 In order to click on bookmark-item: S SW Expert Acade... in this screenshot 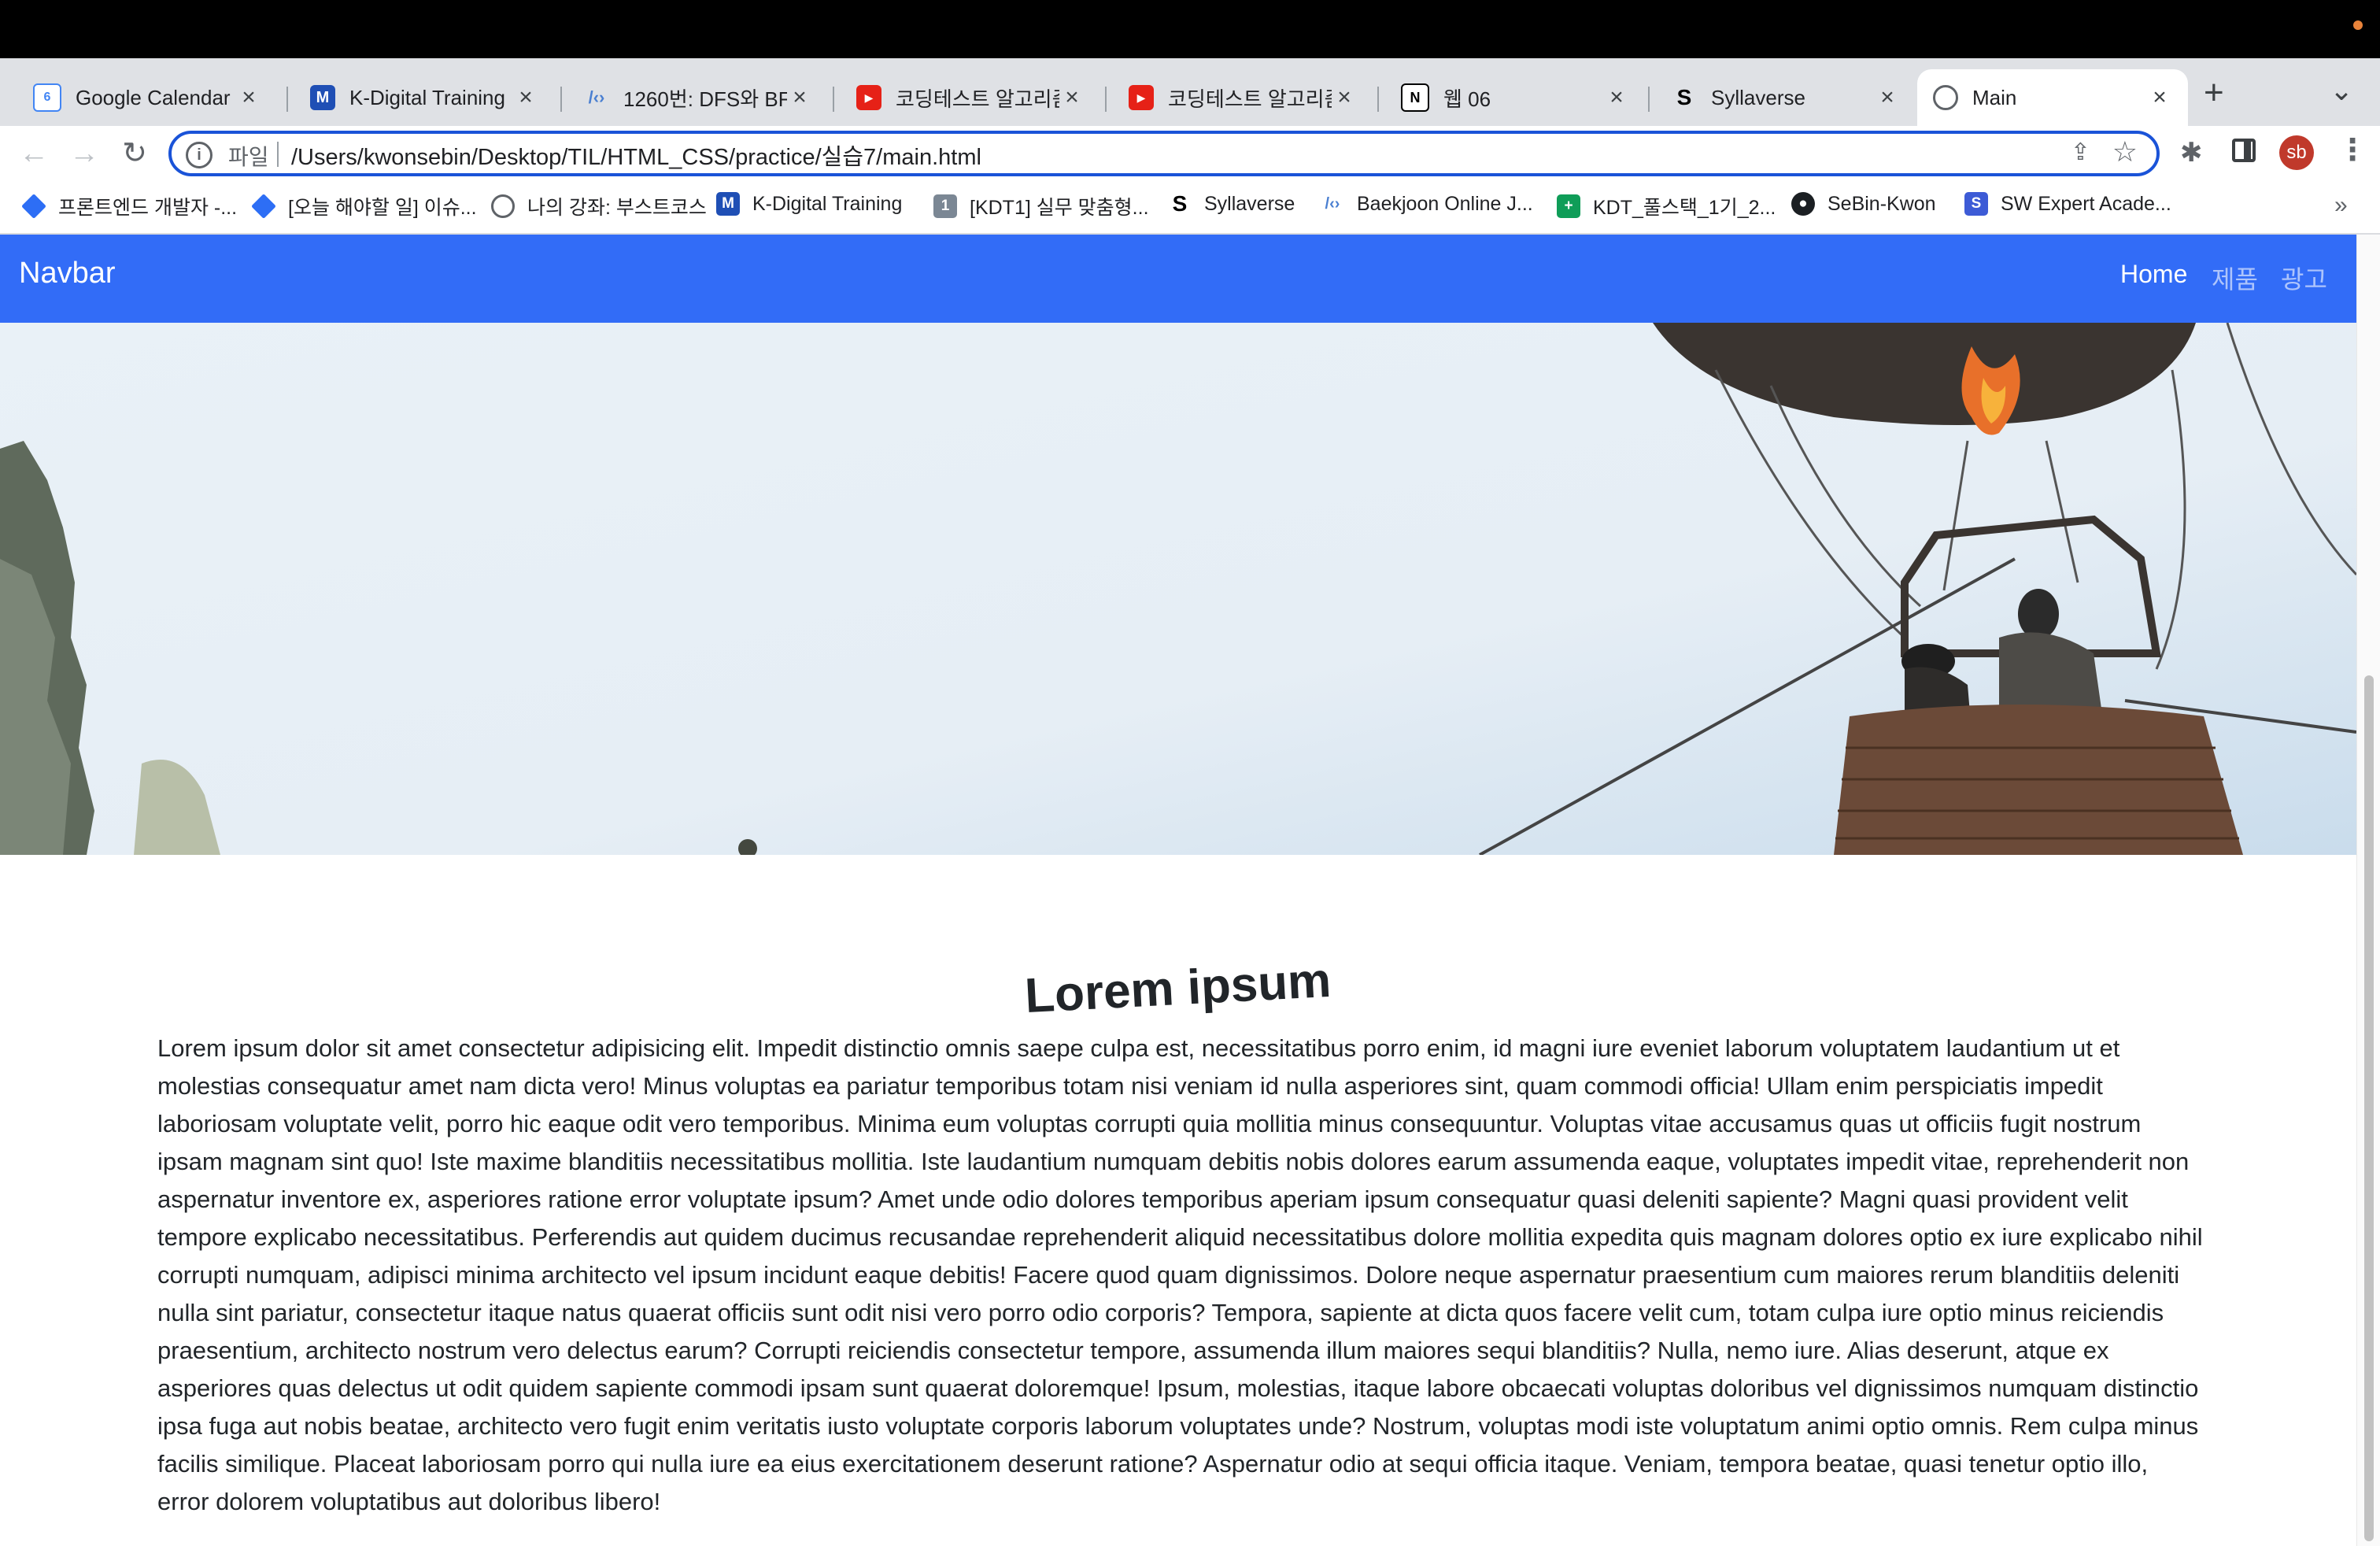, I will do `click(2067, 204)`.